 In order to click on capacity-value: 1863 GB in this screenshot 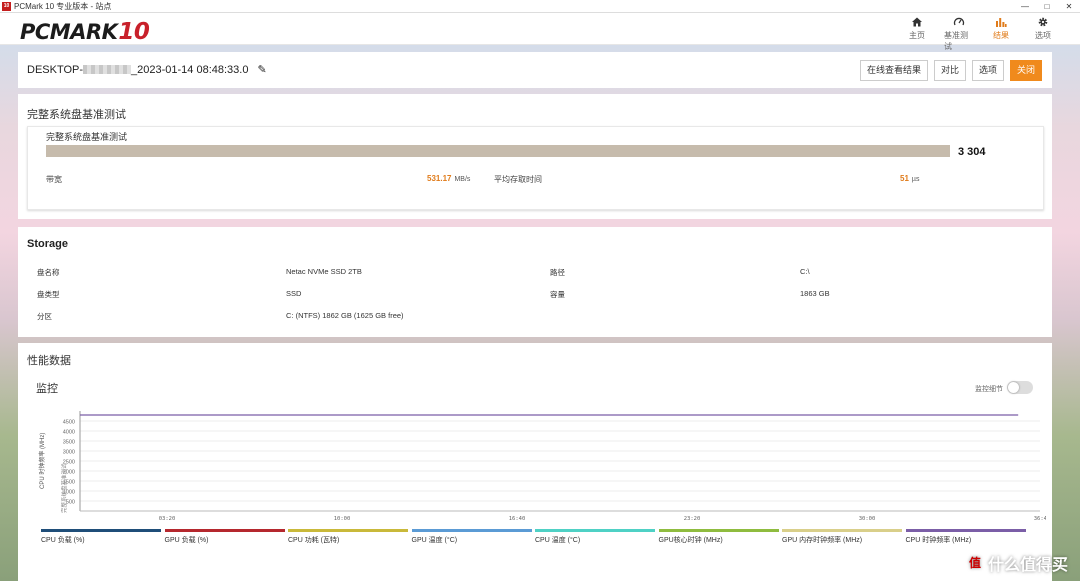, I will do `click(815, 293)`.